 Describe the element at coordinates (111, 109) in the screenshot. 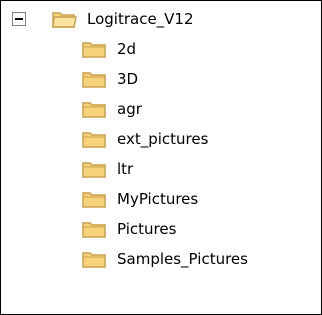

I see `tree-node-agr: agr` at that location.